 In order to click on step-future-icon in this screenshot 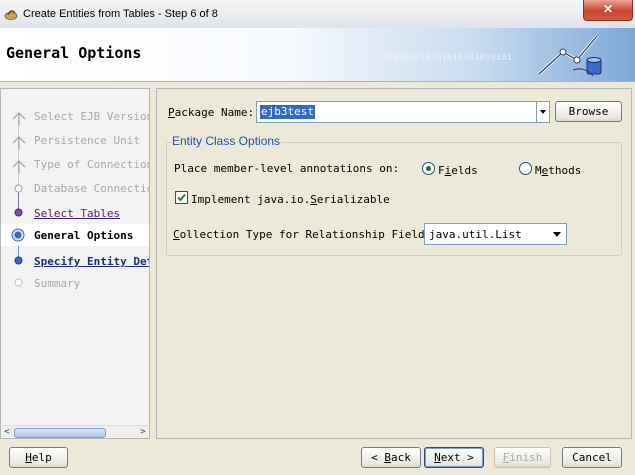, I will do `click(18, 282)`.